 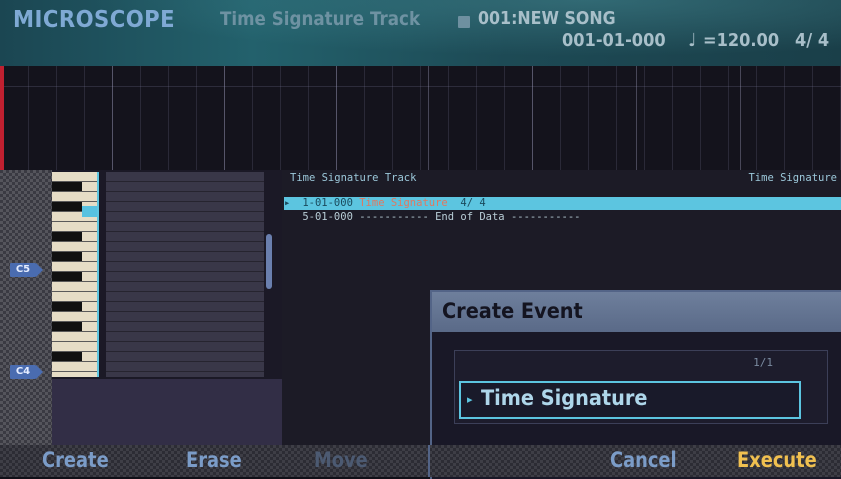 I want to click on end-of-data-marker: ----------- End of Data -----------, so click(x=470, y=217).